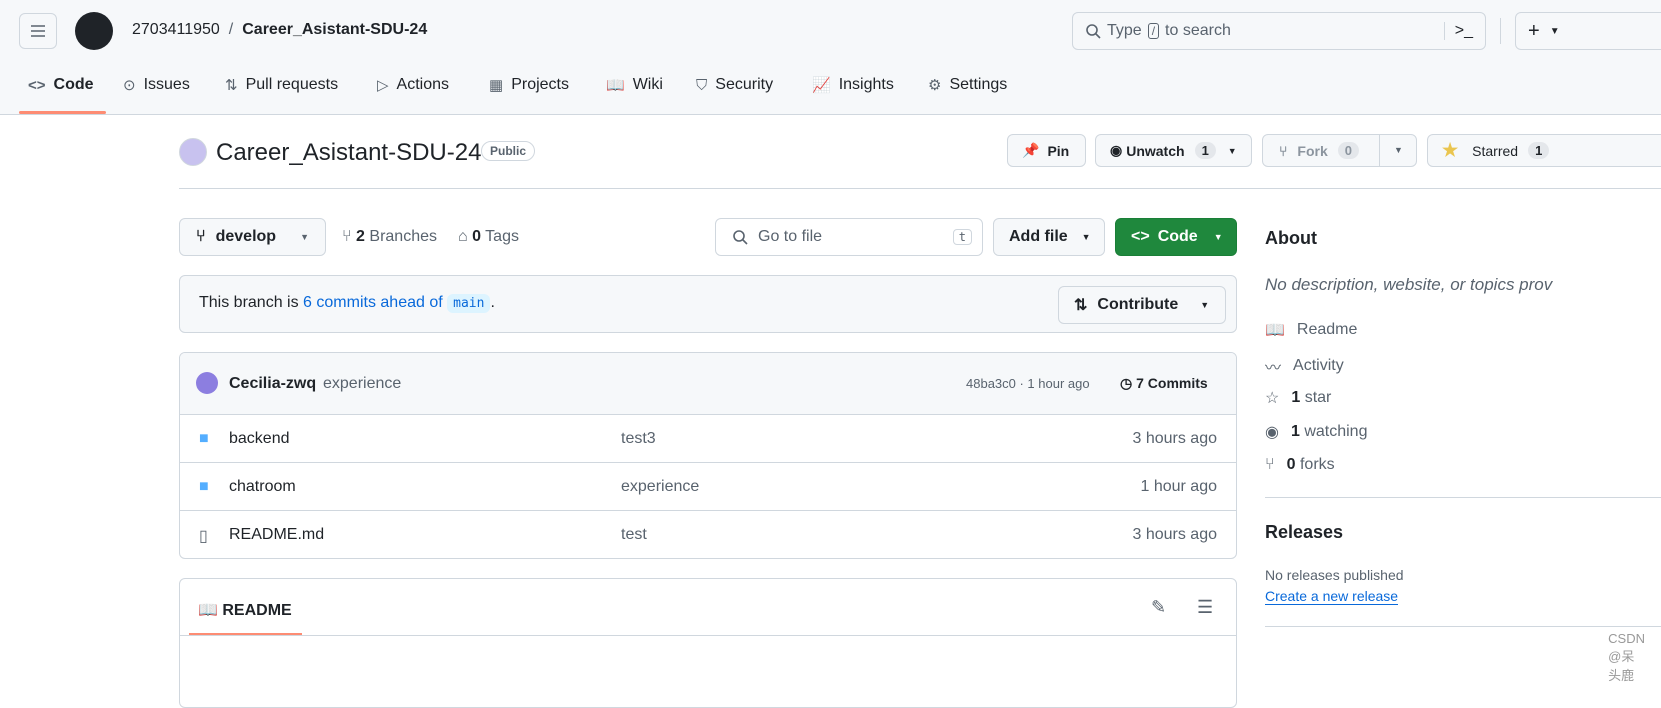  Describe the element at coordinates (156, 85) in the screenshot. I see `tab-issues: ⊙ Issues` at that location.